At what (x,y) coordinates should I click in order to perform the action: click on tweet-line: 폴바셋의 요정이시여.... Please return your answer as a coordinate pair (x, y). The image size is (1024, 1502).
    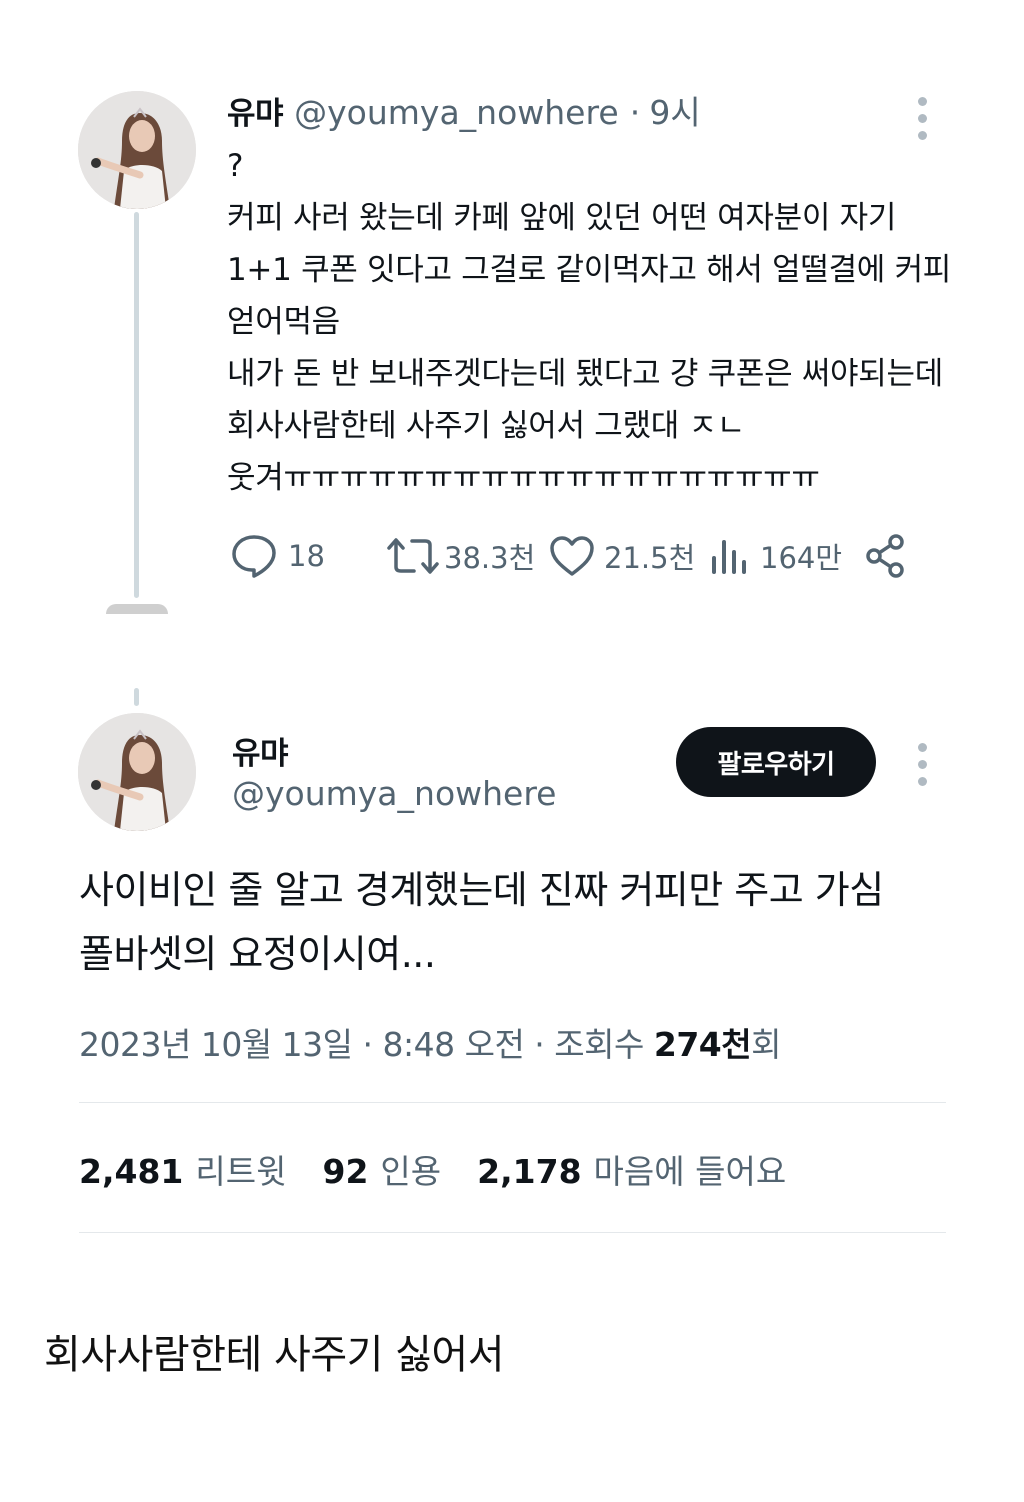
    Looking at the image, I should click on (257, 954).